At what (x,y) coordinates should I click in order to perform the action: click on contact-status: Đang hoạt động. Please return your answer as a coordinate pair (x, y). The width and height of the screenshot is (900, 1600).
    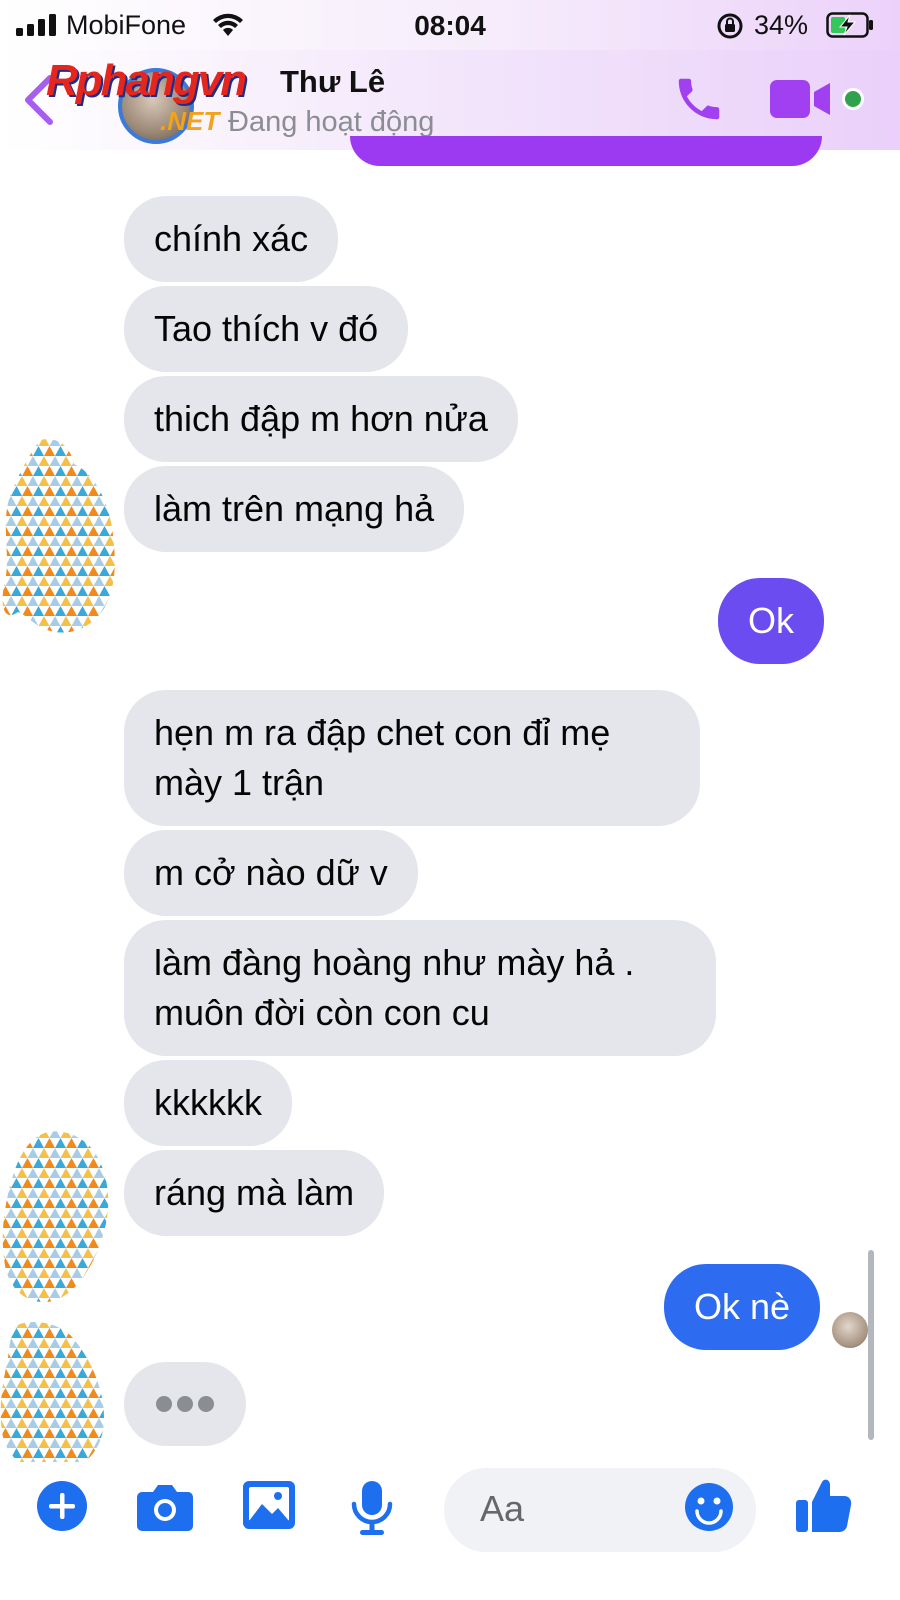
    Looking at the image, I should click on (331, 122).